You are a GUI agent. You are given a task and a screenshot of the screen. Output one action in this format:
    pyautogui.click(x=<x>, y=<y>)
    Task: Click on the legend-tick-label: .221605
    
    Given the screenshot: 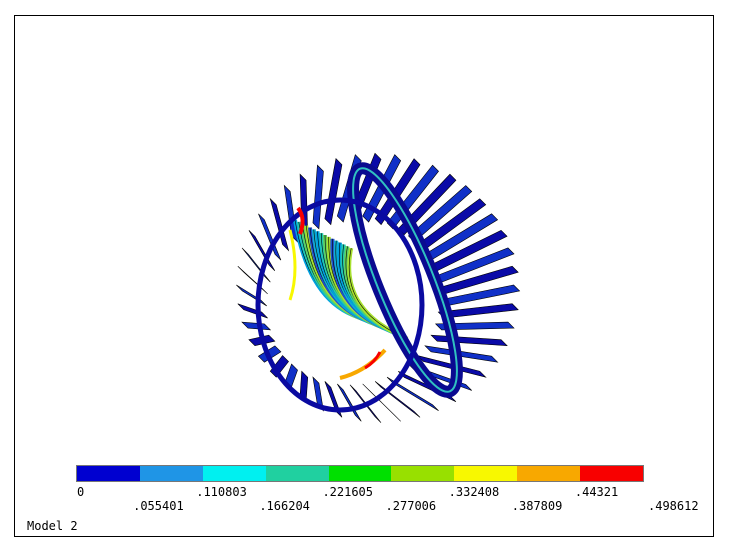 What is the action you would take?
    pyautogui.click(x=348, y=492)
    